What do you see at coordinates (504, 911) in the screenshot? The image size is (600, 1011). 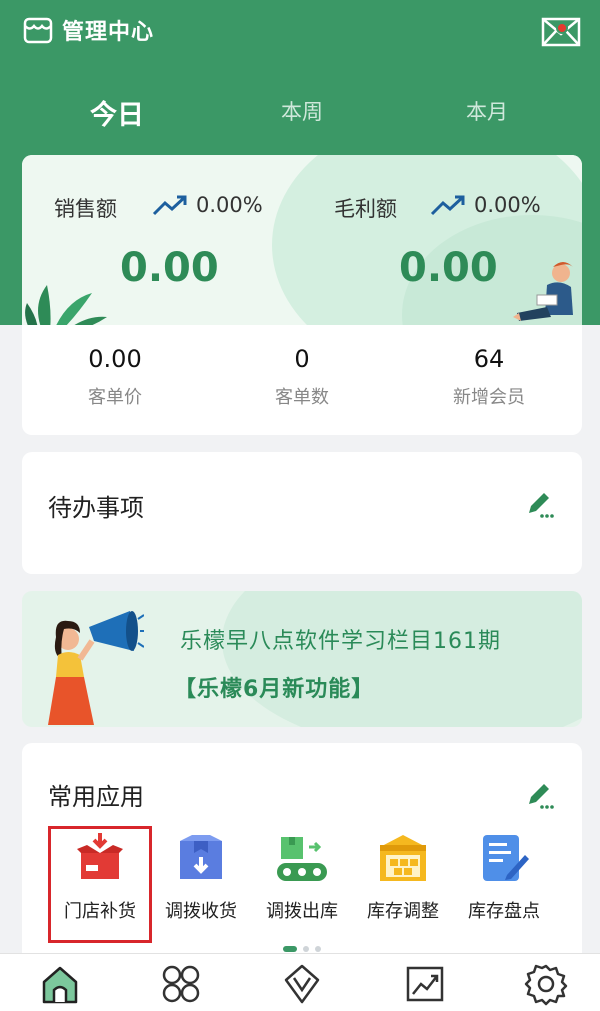 I see `app-label: 库存盘点` at bounding box center [504, 911].